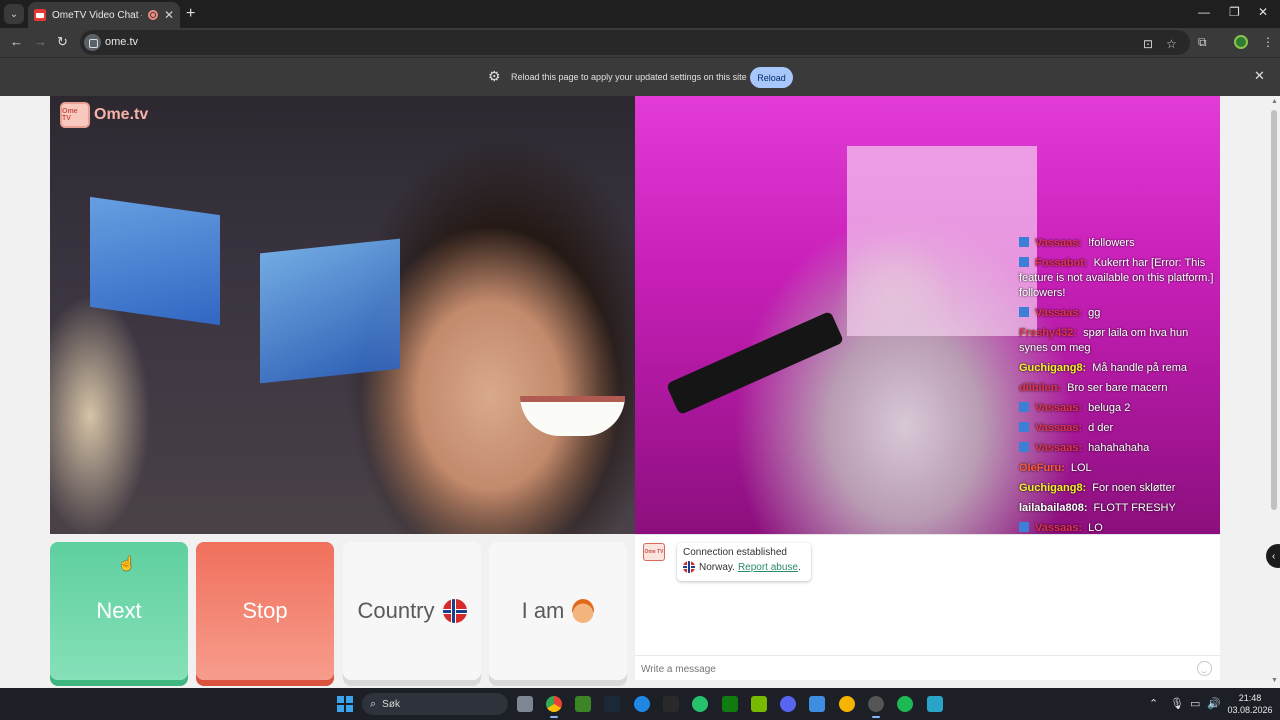 The width and height of the screenshot is (1280, 720). I want to click on app-blue-icon, so click(642, 704).